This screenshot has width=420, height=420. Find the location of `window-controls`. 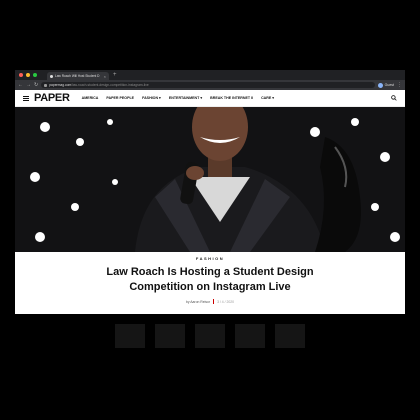

window-controls is located at coordinates (28, 75).